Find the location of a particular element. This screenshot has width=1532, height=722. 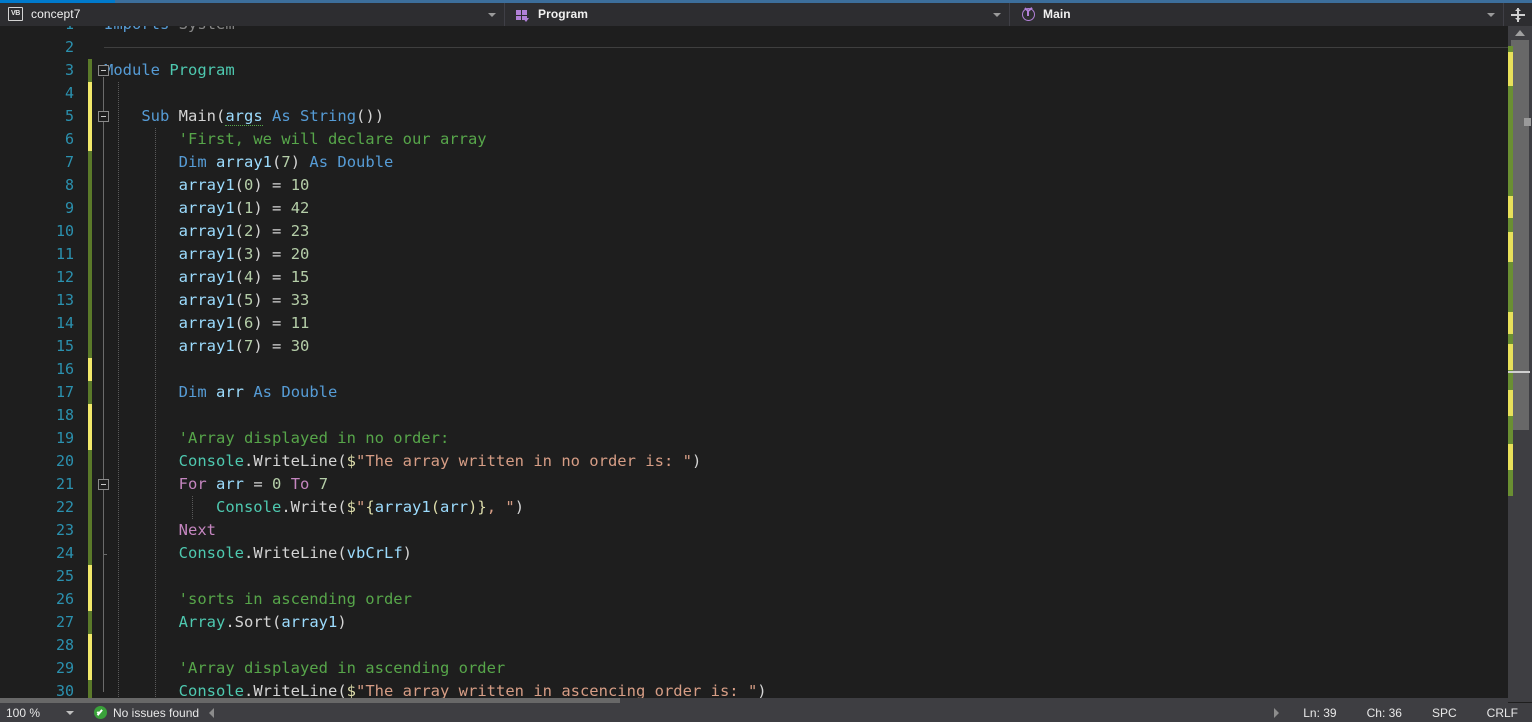

code-line-text: Console.WriteLine(vbCrLf) is located at coordinates (295, 553).